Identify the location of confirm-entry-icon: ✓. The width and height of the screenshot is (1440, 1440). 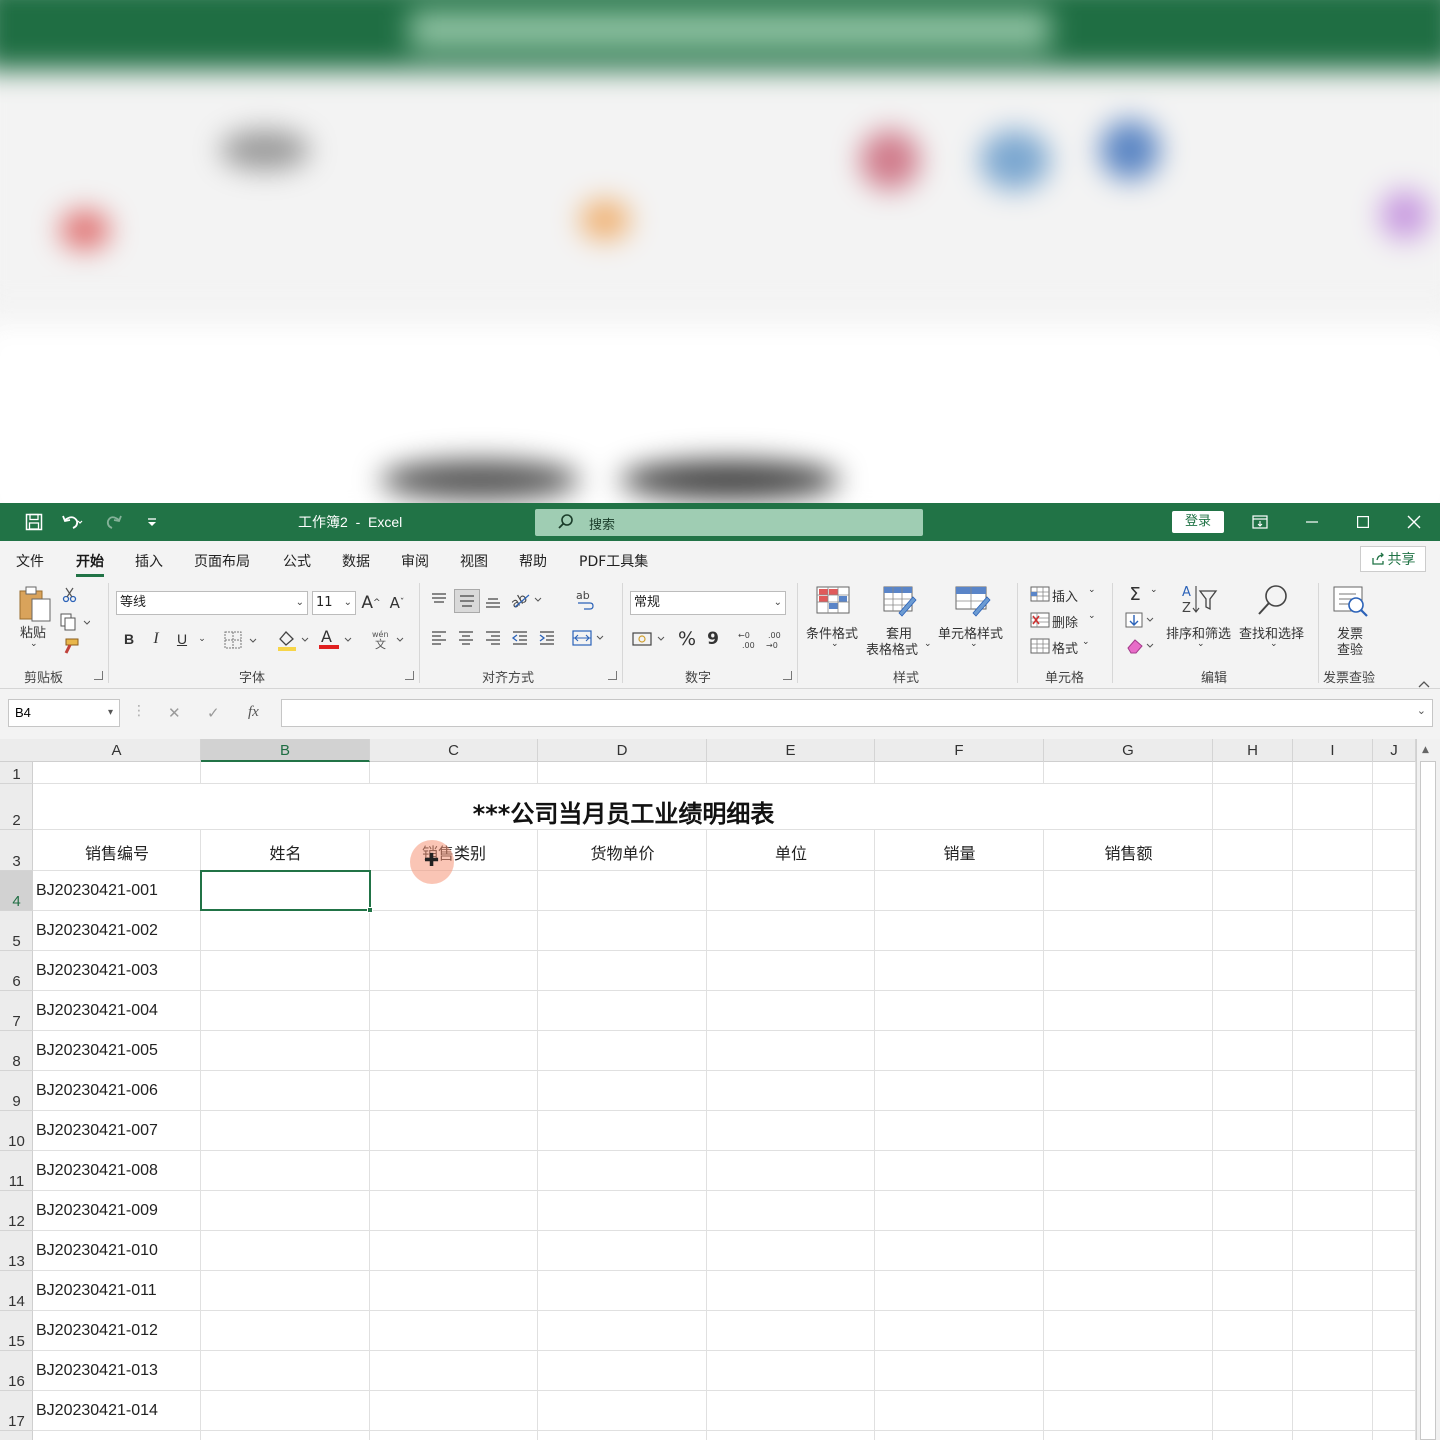
(213, 713).